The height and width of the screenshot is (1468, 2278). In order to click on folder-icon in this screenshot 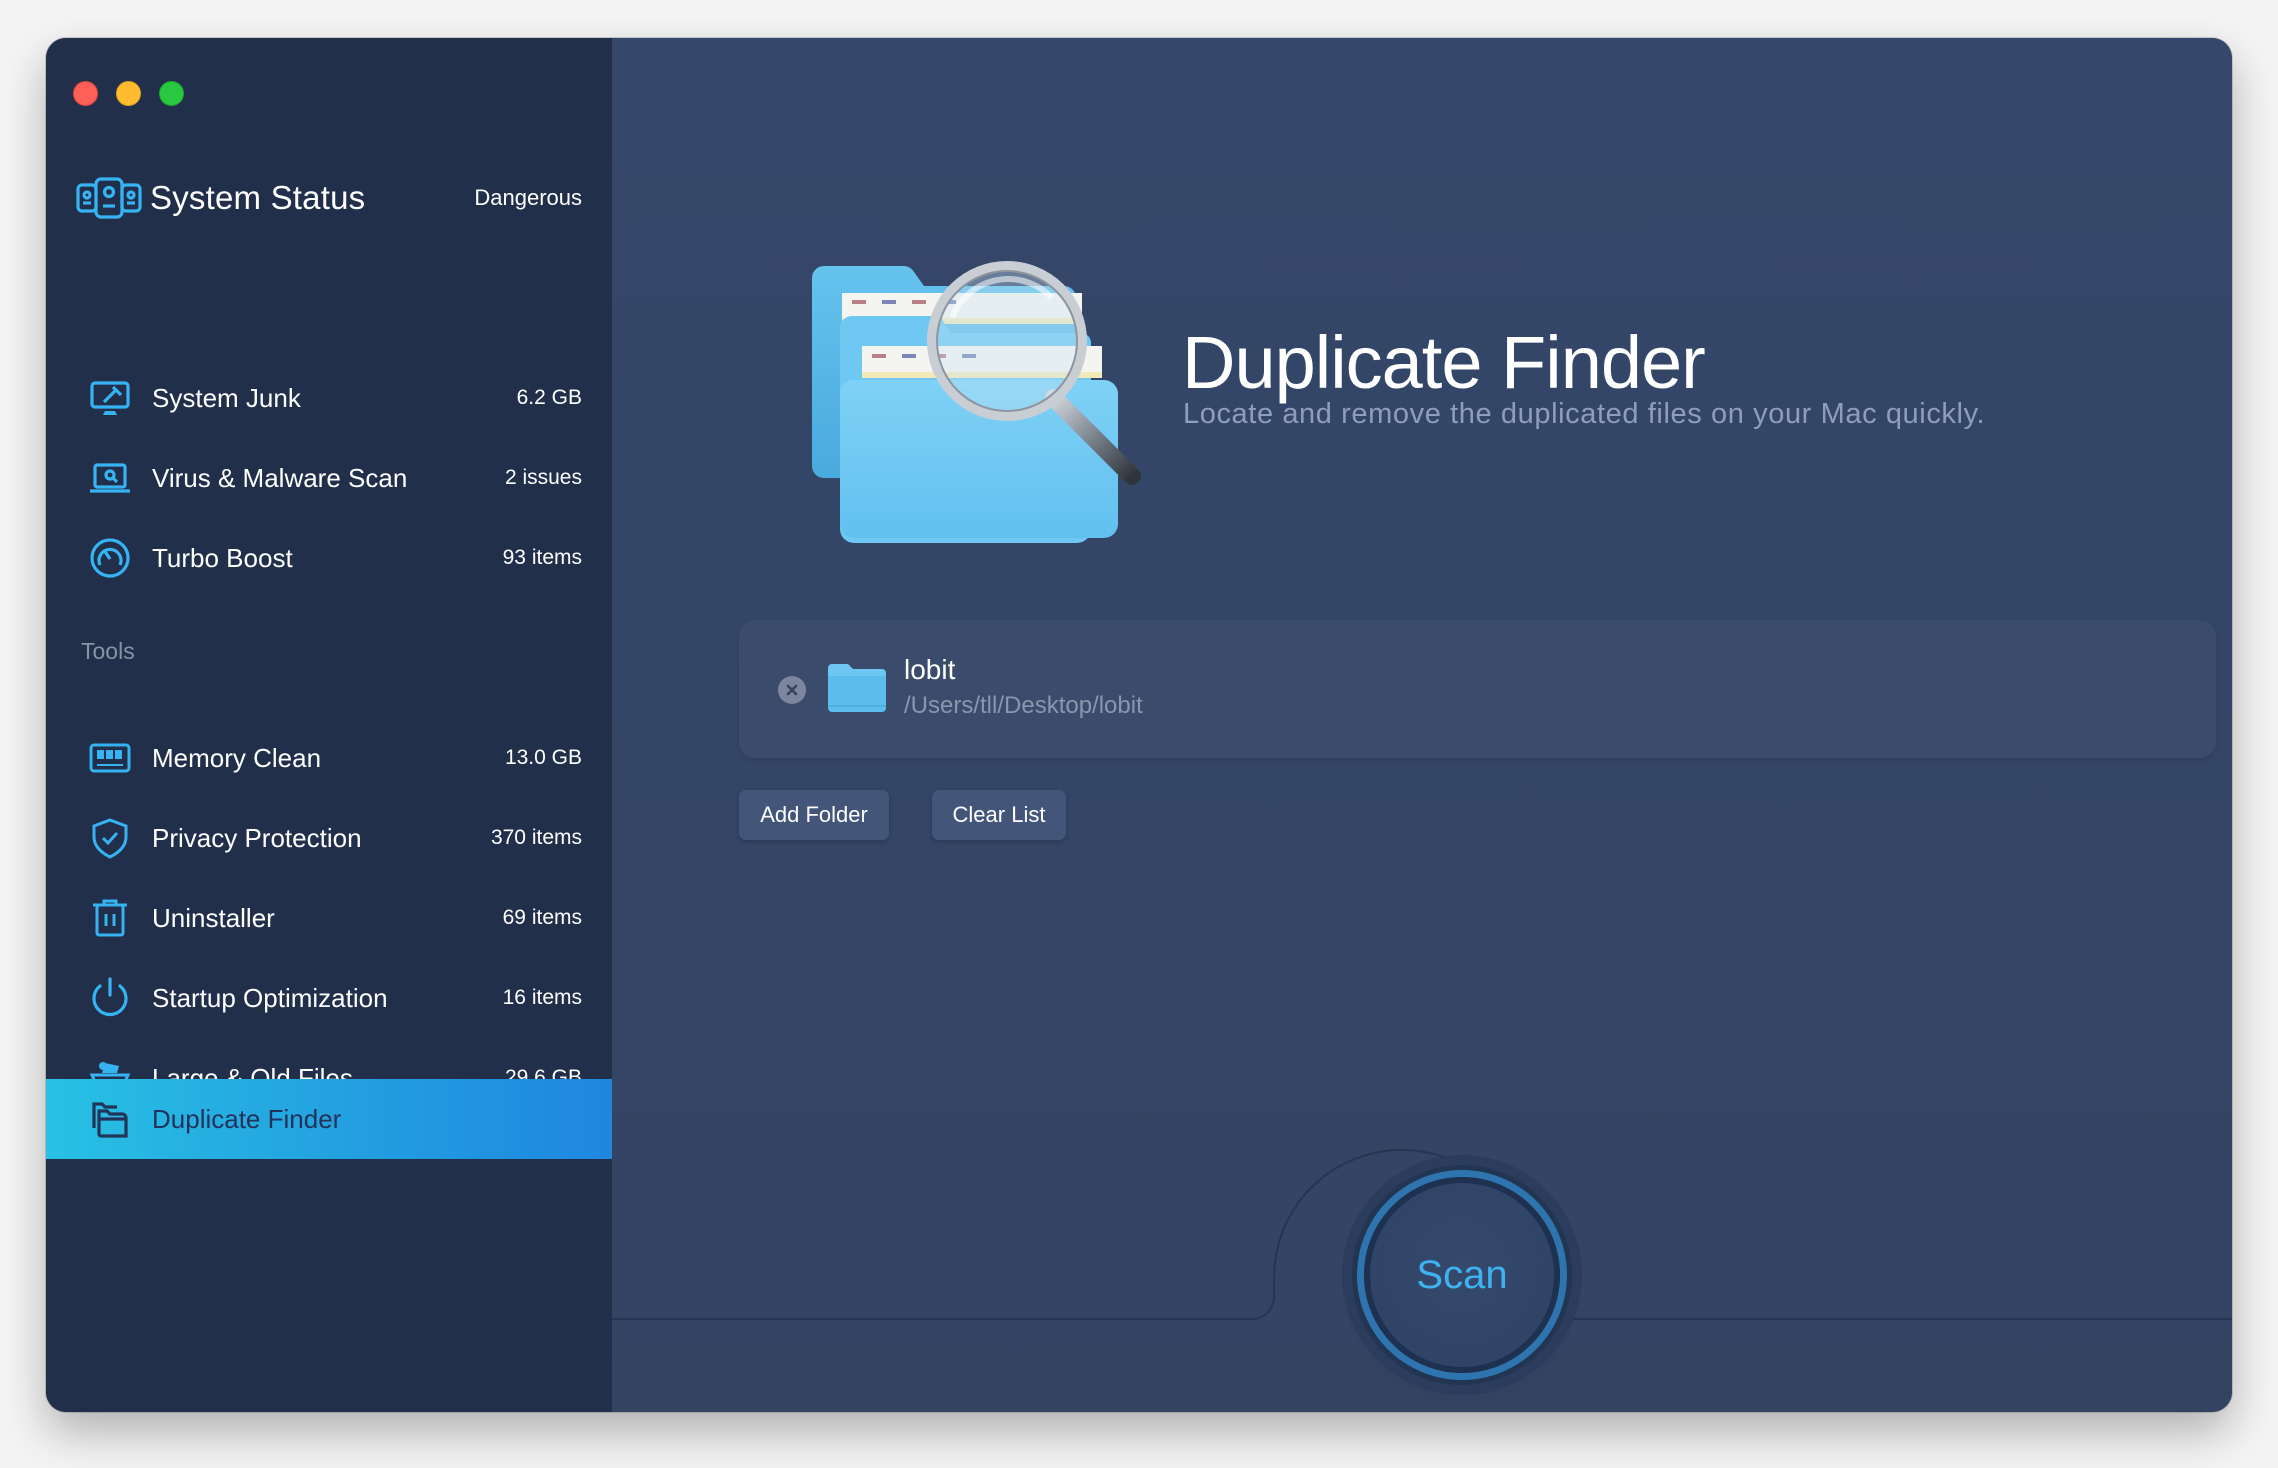, I will do `click(857, 688)`.